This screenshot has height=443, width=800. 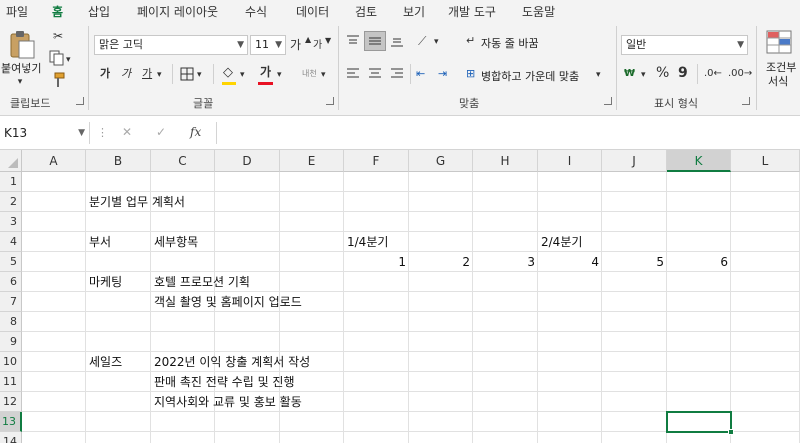 What do you see at coordinates (684, 45) in the screenshot?
I see `number-format-combo: 일반 ▼` at bounding box center [684, 45].